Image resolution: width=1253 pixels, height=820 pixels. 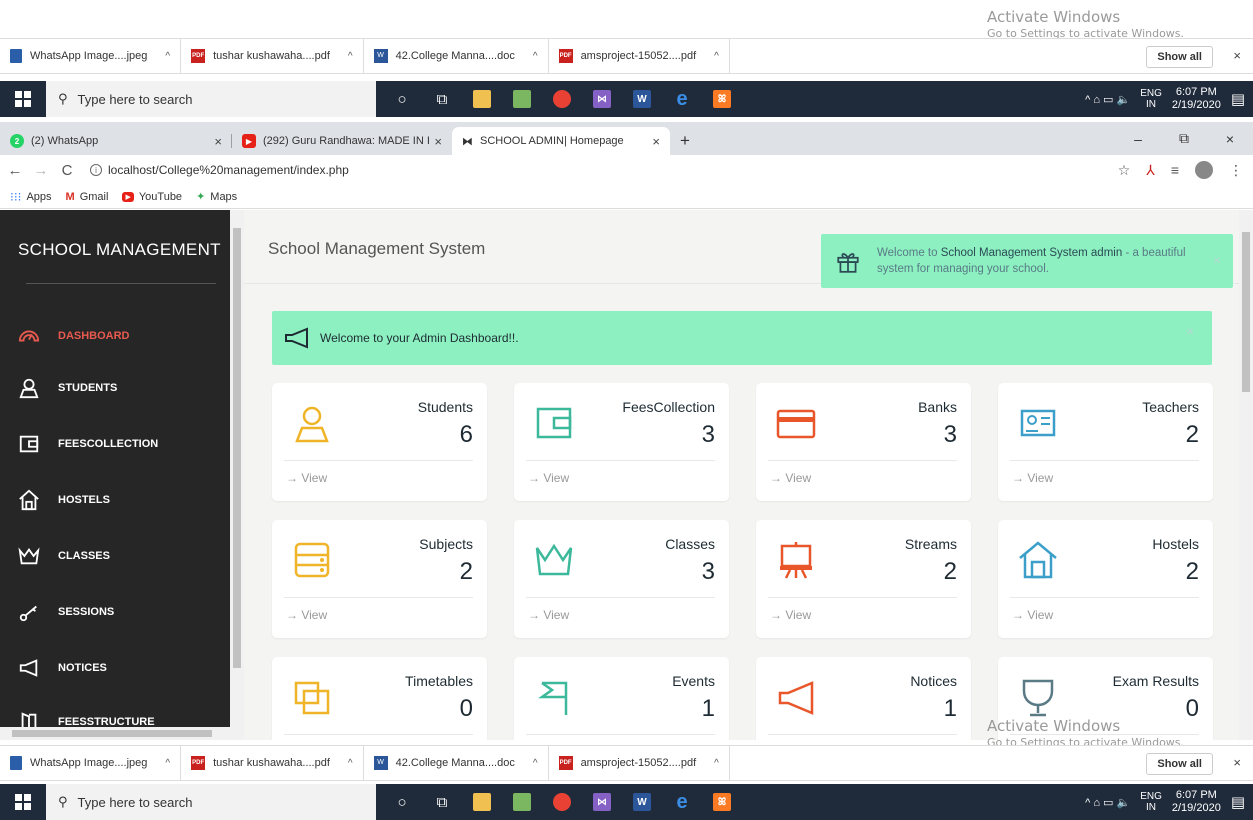 I want to click on back-icon: ←, so click(x=15, y=170).